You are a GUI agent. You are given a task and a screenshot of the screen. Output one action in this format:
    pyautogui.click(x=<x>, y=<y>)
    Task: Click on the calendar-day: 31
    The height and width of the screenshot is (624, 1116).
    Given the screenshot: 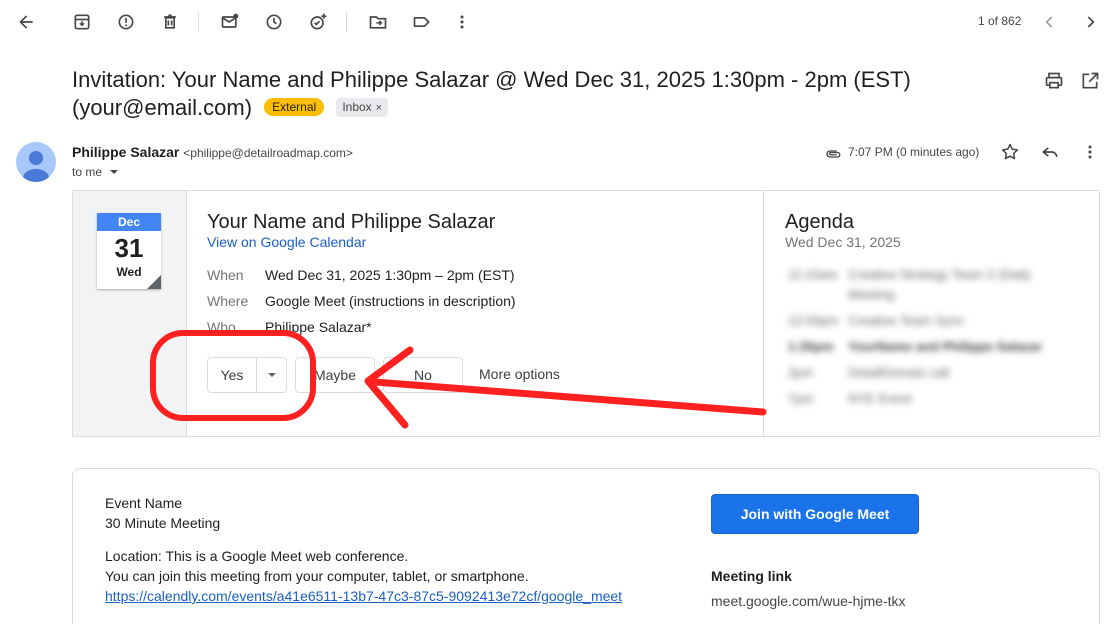 What is the action you would take?
    pyautogui.click(x=129, y=248)
    